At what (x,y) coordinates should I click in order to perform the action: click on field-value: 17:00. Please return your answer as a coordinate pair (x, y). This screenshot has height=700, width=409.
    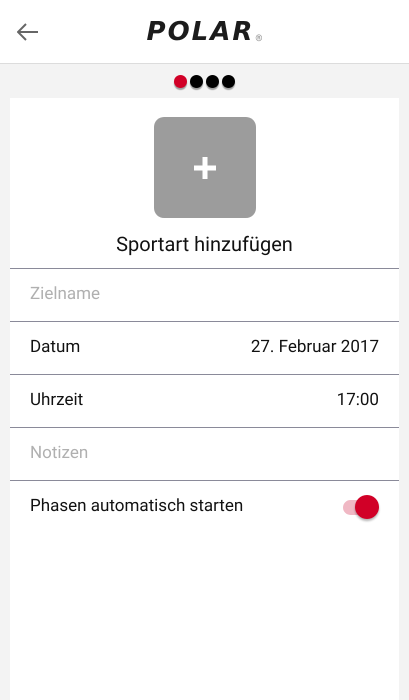
    Looking at the image, I should click on (357, 400).